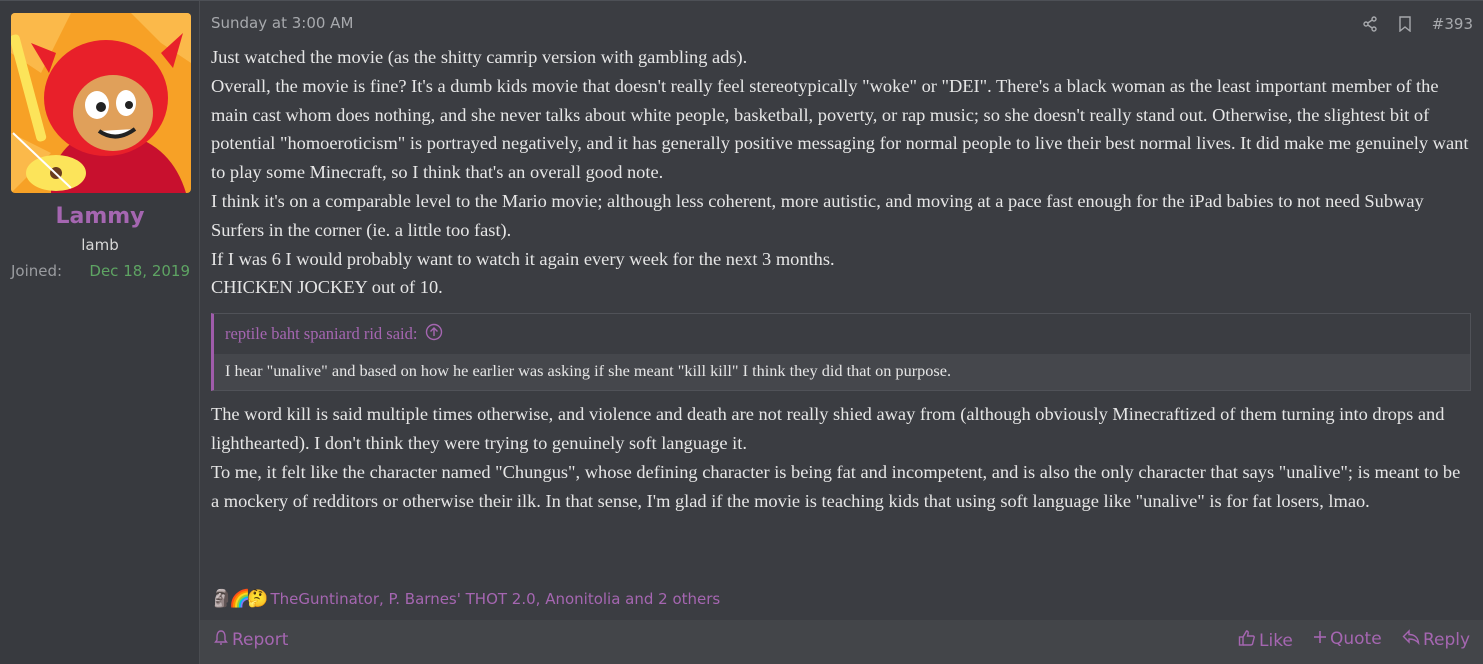 This screenshot has width=1483, height=664. Describe the element at coordinates (321, 334) in the screenshot. I see `quote-author: reptile baht spaniard rid said:` at that location.